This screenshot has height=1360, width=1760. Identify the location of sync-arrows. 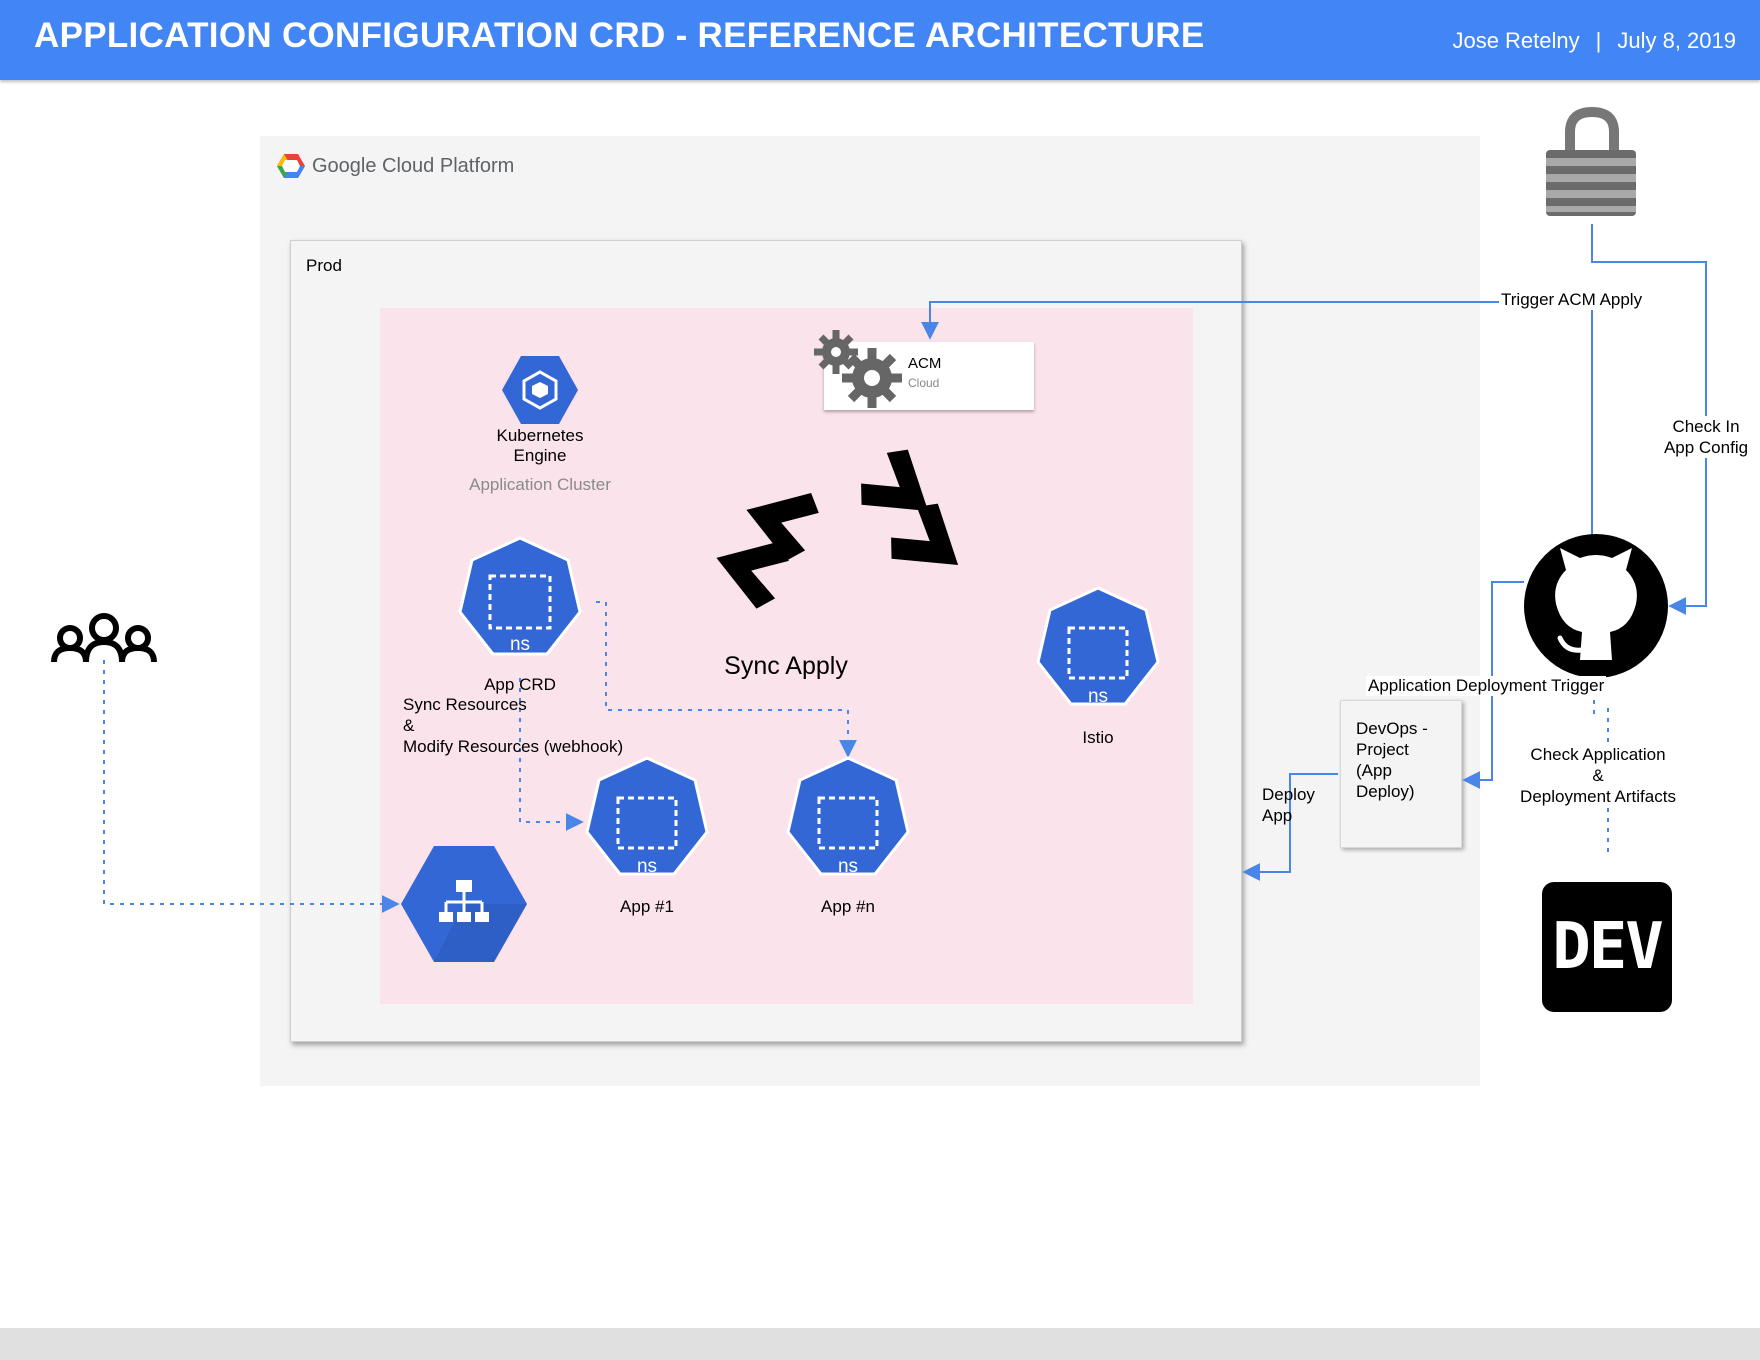
(837, 529).